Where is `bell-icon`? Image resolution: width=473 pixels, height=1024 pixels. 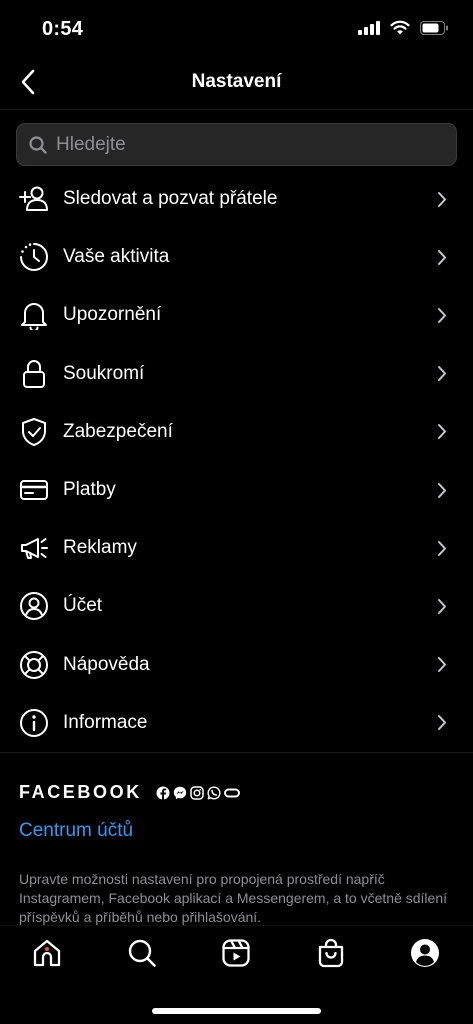 bell-icon is located at coordinates (34, 315).